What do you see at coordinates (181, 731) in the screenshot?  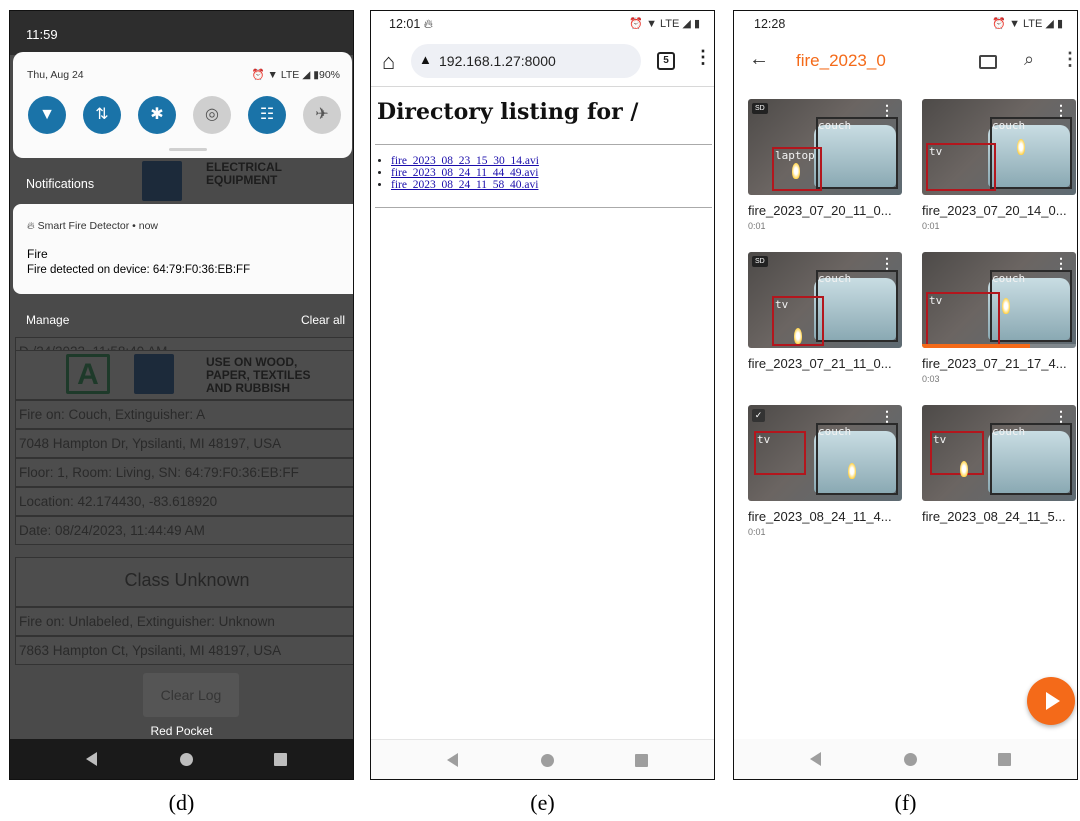 I see `carrier-label: Red Pocket` at bounding box center [181, 731].